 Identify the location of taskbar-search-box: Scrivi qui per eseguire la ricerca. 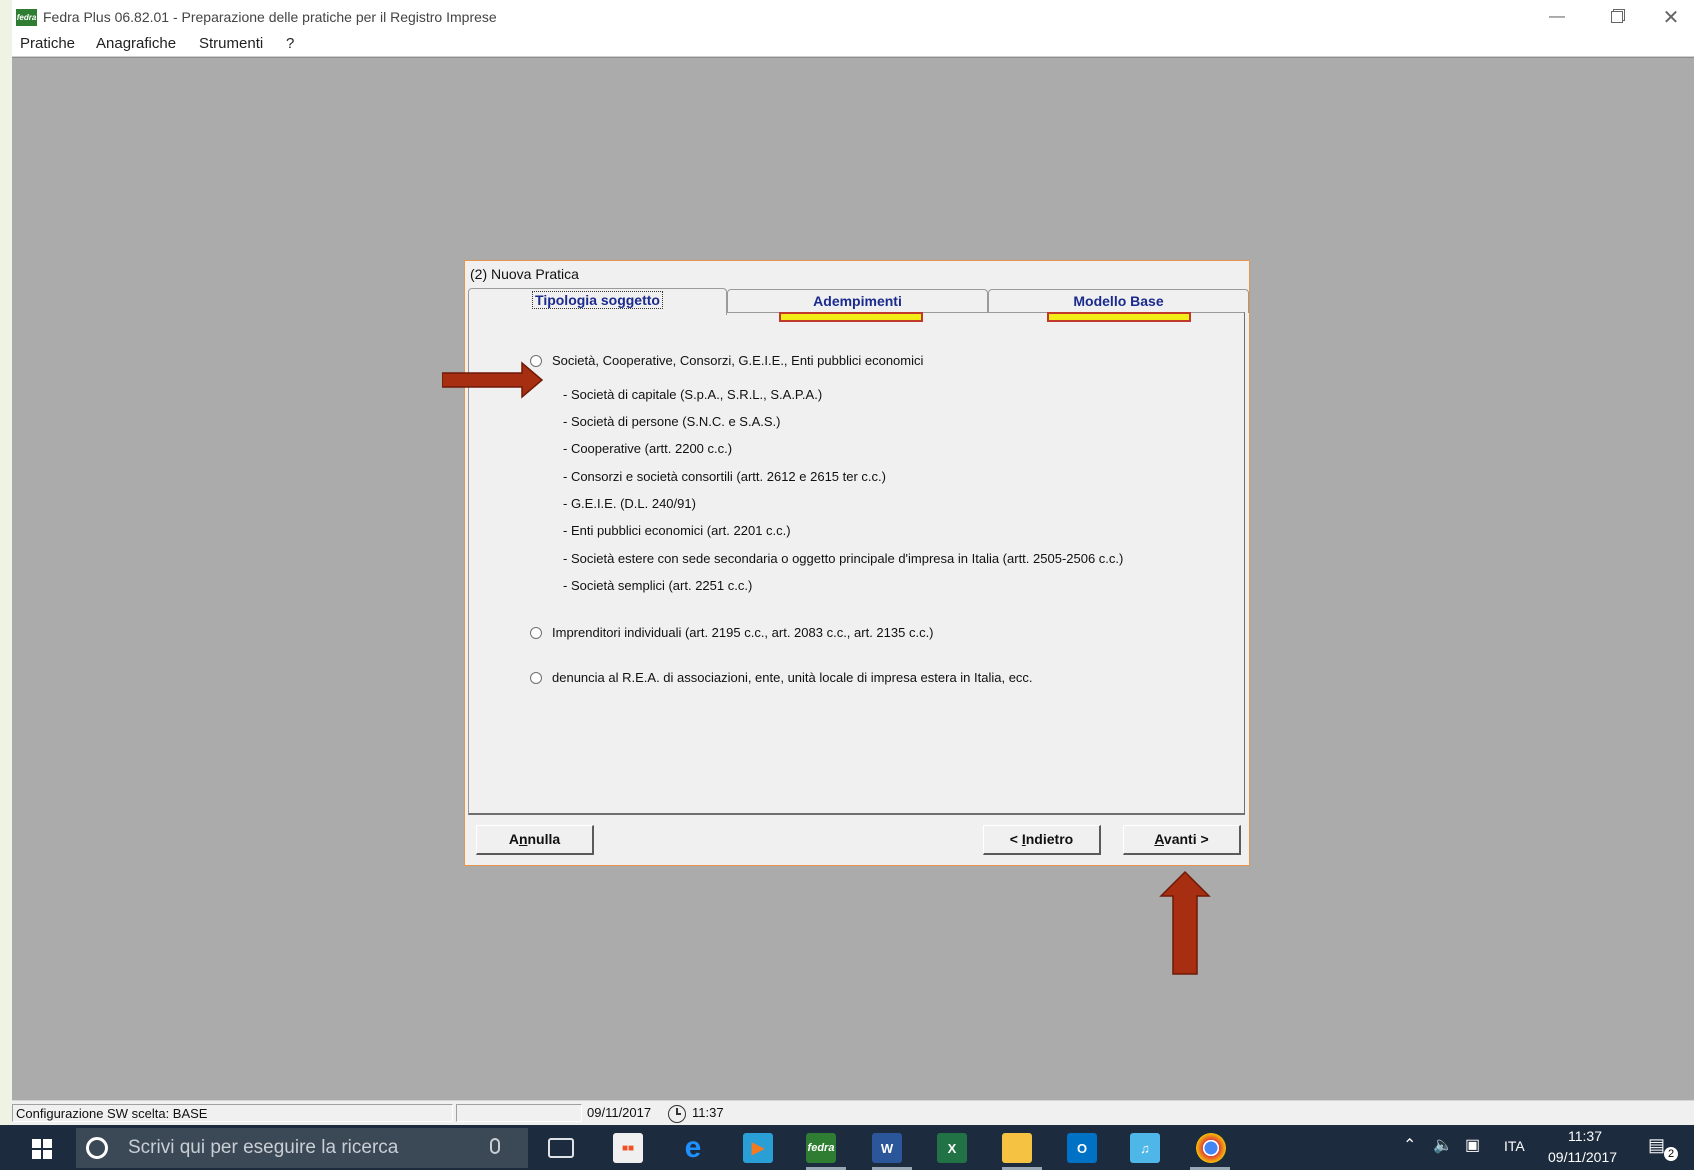
(302, 1148).